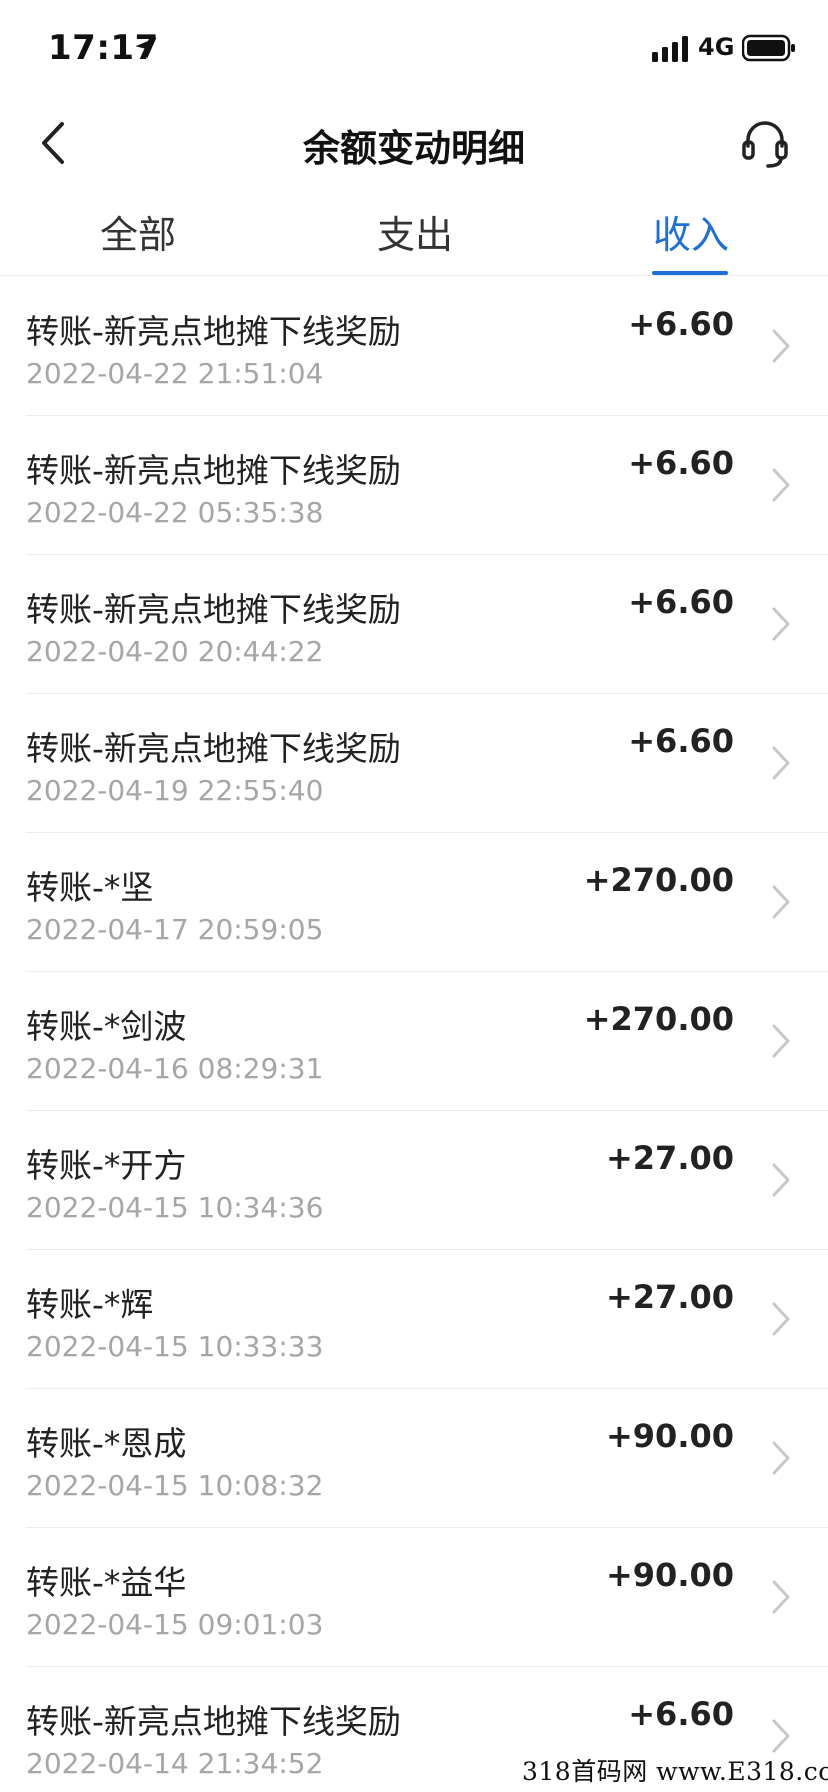 The width and height of the screenshot is (828, 1792). I want to click on transaction-row: 转账-*坚 2022-04-17 20:59:05 +270.00, so click(414, 902).